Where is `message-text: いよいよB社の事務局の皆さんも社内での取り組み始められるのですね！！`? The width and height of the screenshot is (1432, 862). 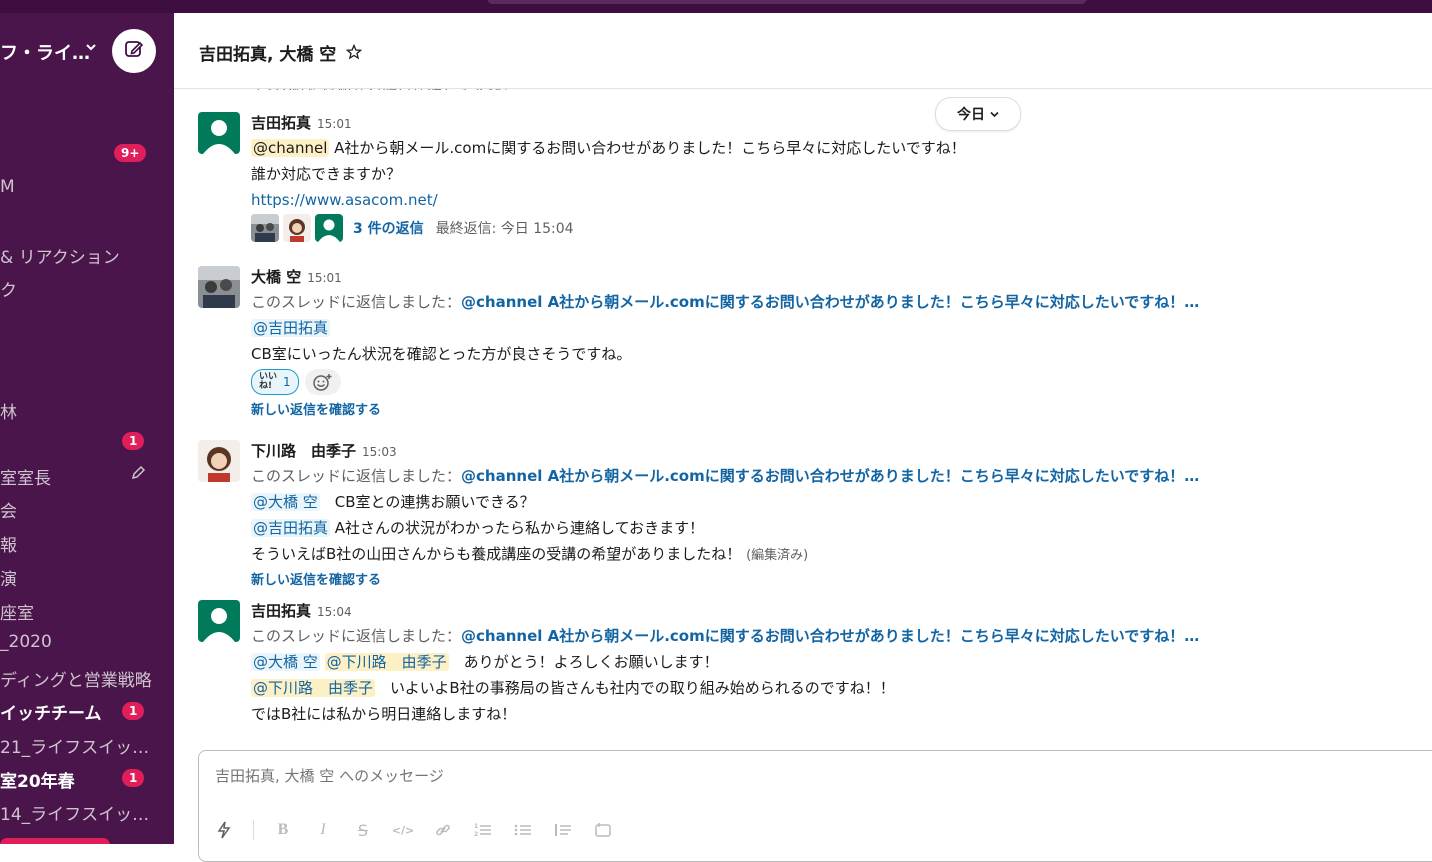
message-text: いよいよB社の事務局の皆さんも社内での取り組み始められるのですね！！ is located at coordinates (642, 688).